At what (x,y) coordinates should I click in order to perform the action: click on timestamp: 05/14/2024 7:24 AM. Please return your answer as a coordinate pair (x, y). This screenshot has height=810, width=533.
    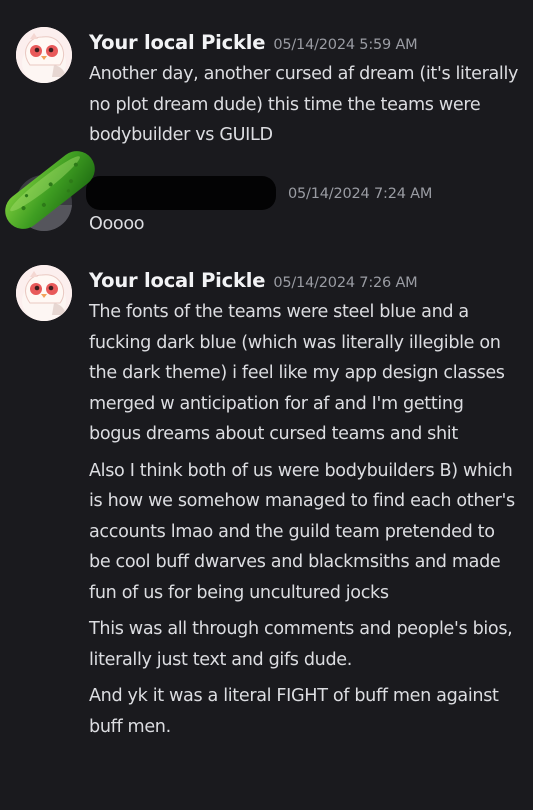
    Looking at the image, I should click on (360, 194).